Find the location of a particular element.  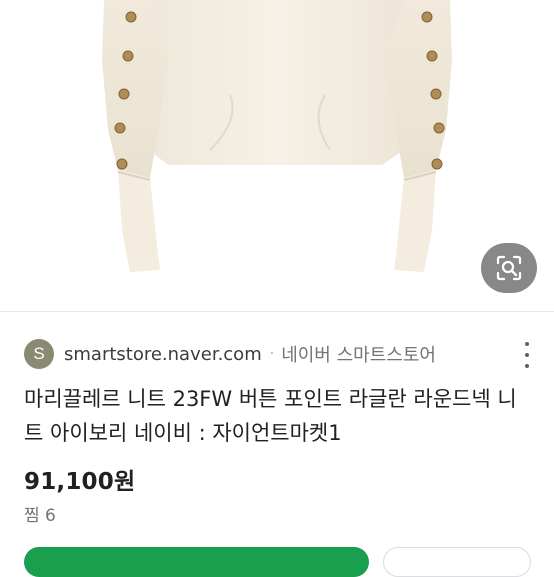

more-vert-icon is located at coordinates (527, 355).